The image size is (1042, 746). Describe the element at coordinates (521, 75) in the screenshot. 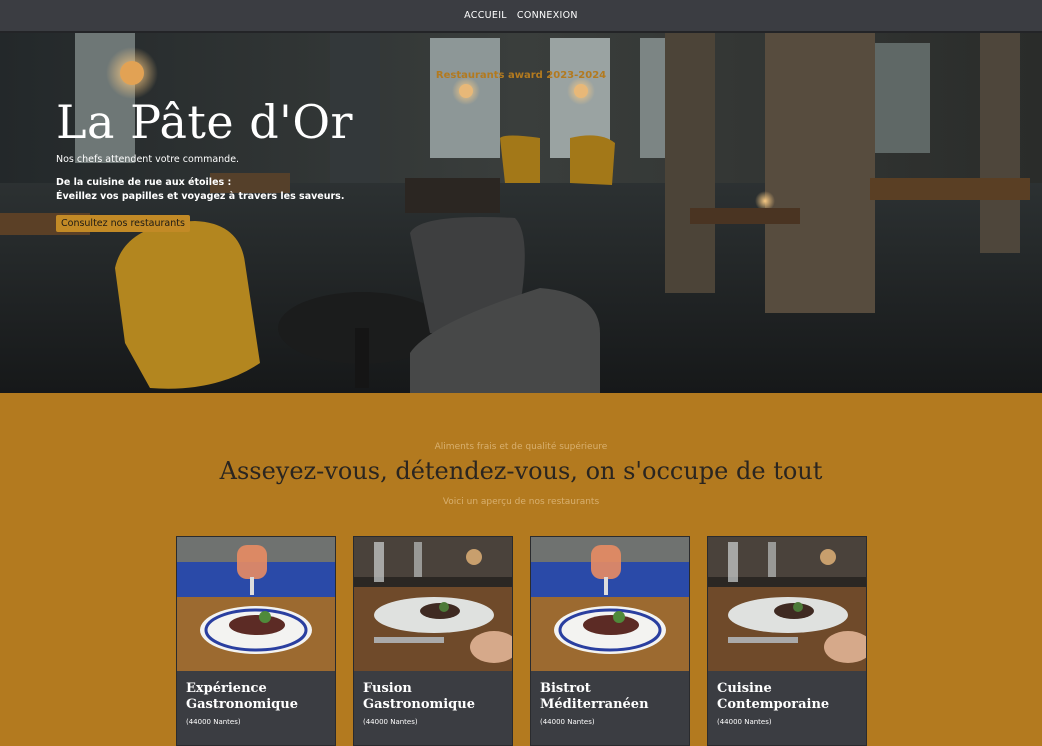

I see `award-banner: Restaurants award 2023-2024` at that location.